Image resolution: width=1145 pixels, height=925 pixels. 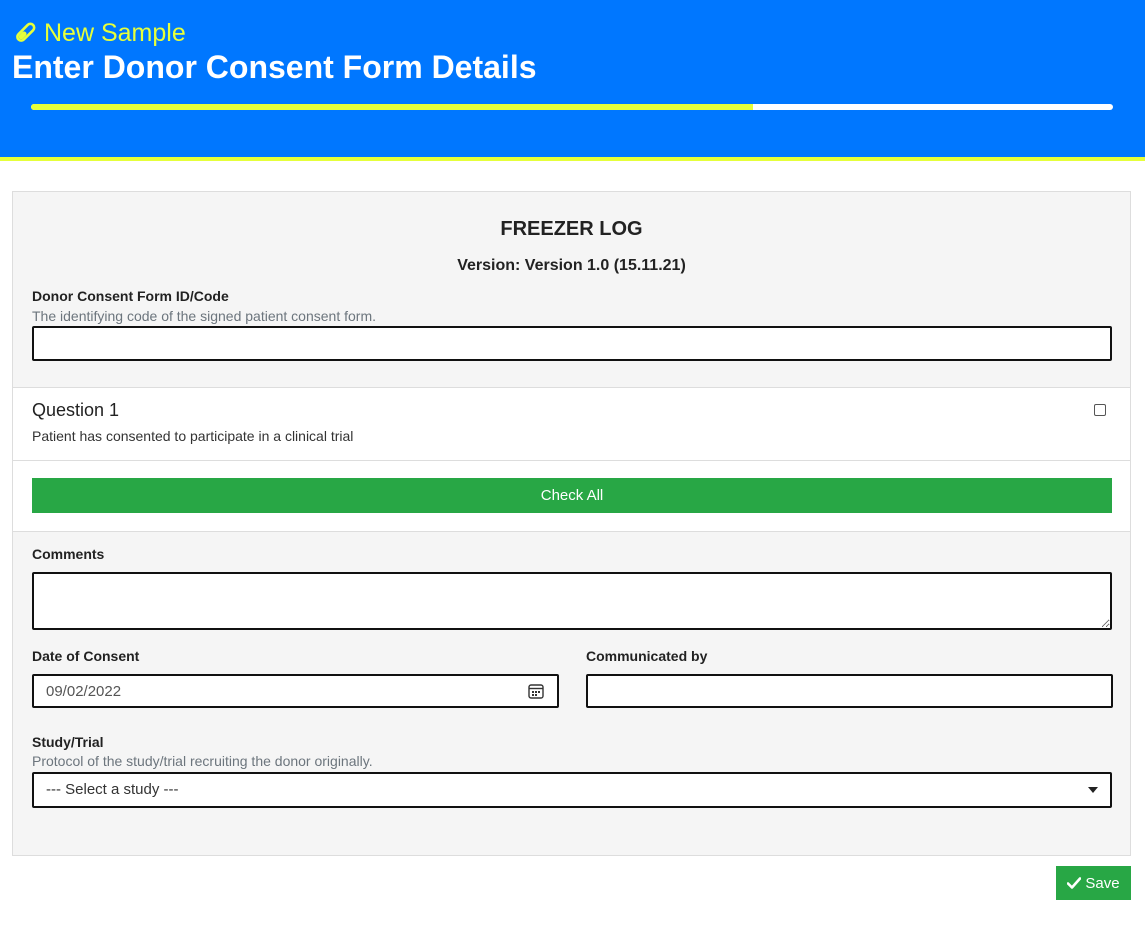 What do you see at coordinates (68, 554) in the screenshot?
I see `comments-label: Comments` at bounding box center [68, 554].